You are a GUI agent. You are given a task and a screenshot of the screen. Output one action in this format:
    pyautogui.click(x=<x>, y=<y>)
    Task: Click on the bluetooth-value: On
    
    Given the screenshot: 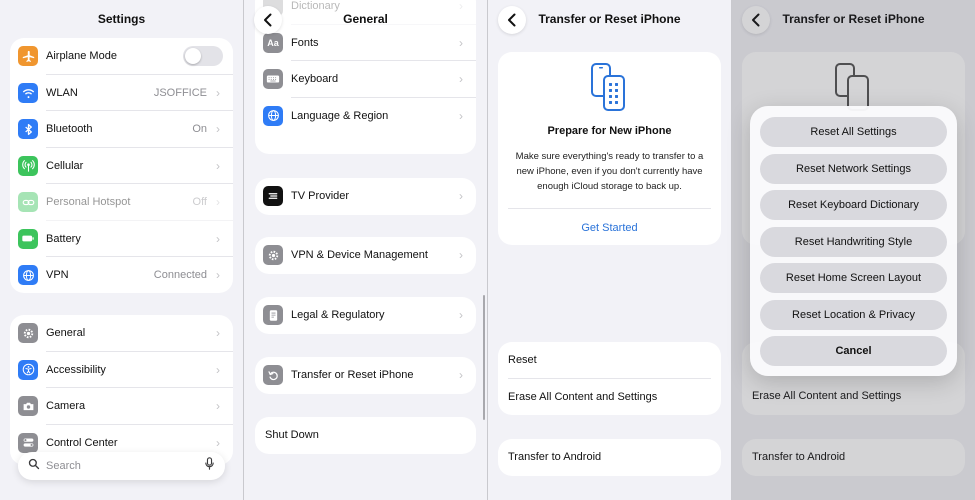 What is the action you would take?
    pyautogui.click(x=199, y=129)
    